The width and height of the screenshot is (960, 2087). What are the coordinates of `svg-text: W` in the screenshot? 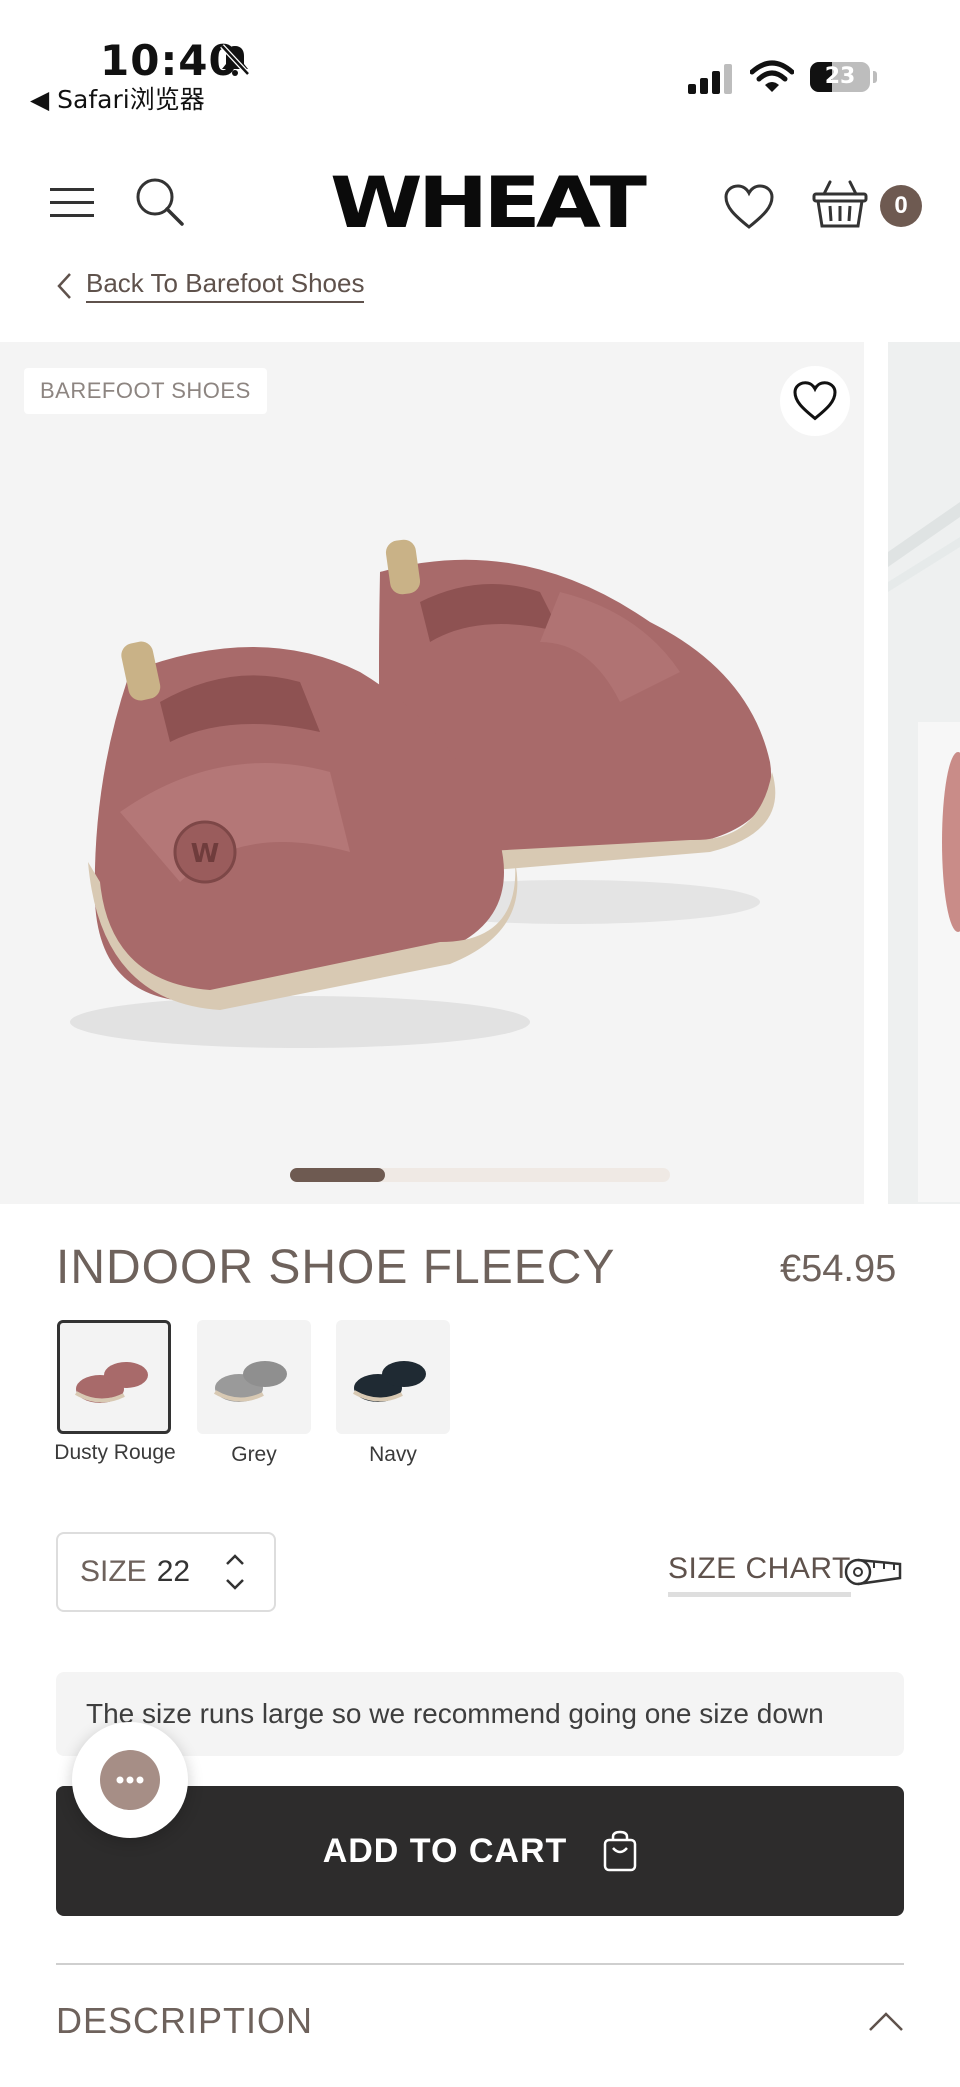 It's located at (205, 854).